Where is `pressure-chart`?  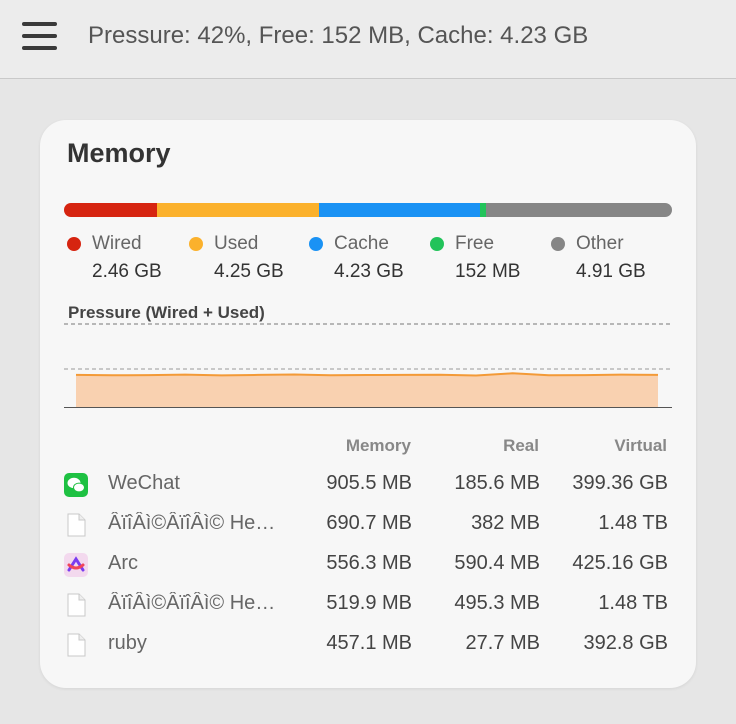
pressure-chart is located at coordinates (368, 365).